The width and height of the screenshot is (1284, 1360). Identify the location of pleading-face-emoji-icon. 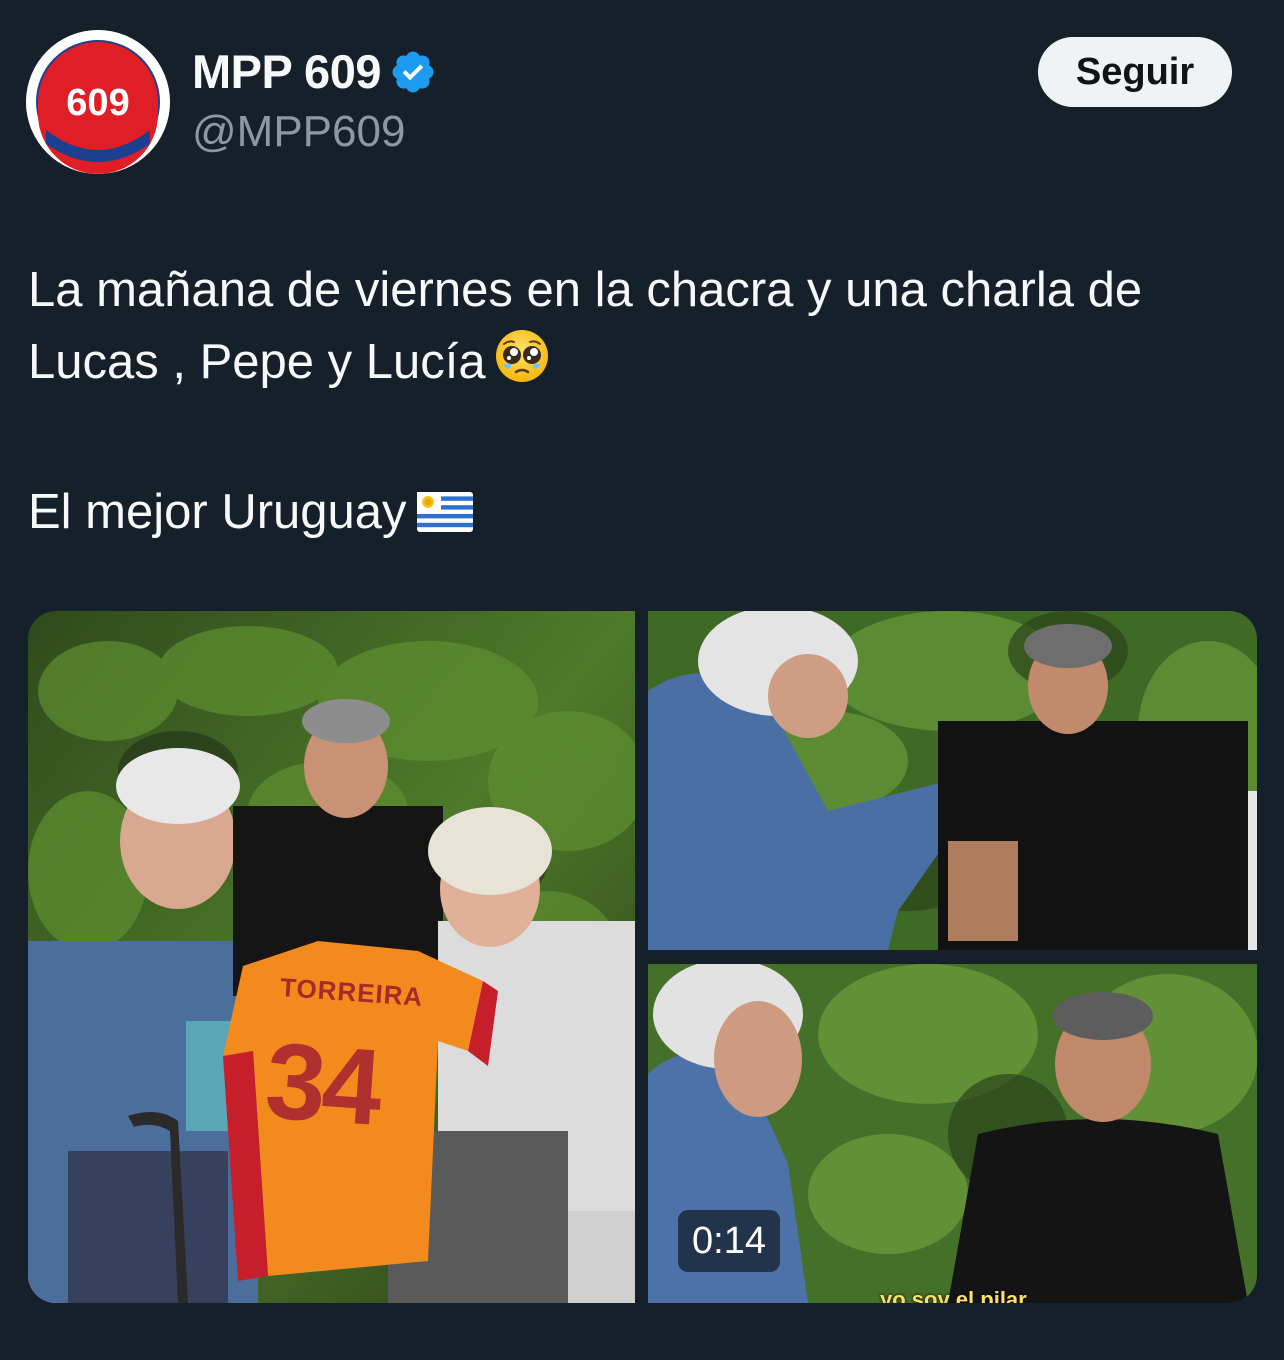
(522, 366).